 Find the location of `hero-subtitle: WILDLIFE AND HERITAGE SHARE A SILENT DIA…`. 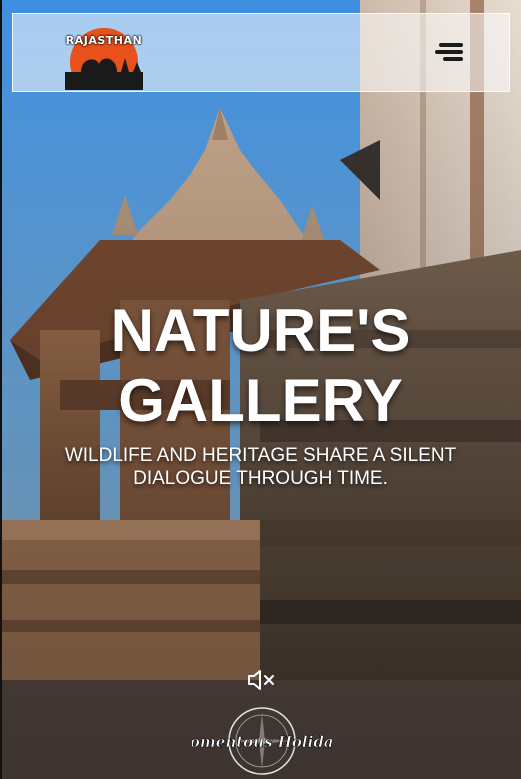

hero-subtitle: WILDLIFE AND HERITAGE SHARE A SILENT DIA… is located at coordinates (260, 467).